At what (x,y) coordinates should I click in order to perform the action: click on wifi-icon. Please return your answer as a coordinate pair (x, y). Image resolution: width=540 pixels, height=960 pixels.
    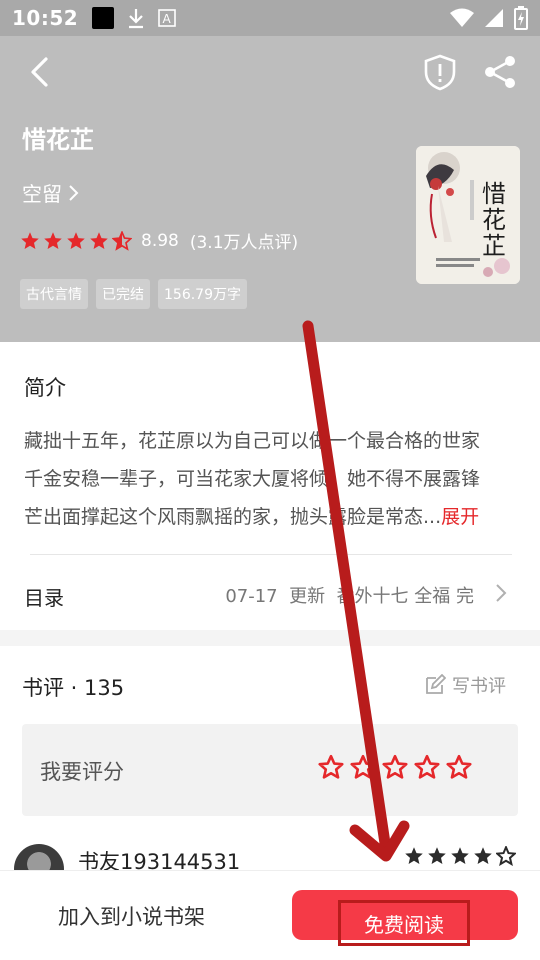
    Looking at the image, I should click on (462, 17).